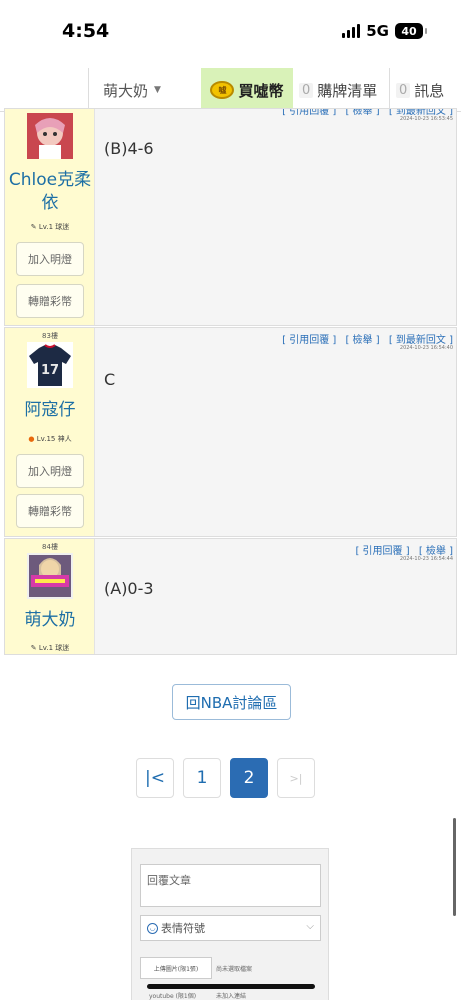 Image resolution: width=461 pixels, height=1000 pixels. Describe the element at coordinates (31, 439) in the screenshot. I see `fire-badge-icon: ●` at that location.